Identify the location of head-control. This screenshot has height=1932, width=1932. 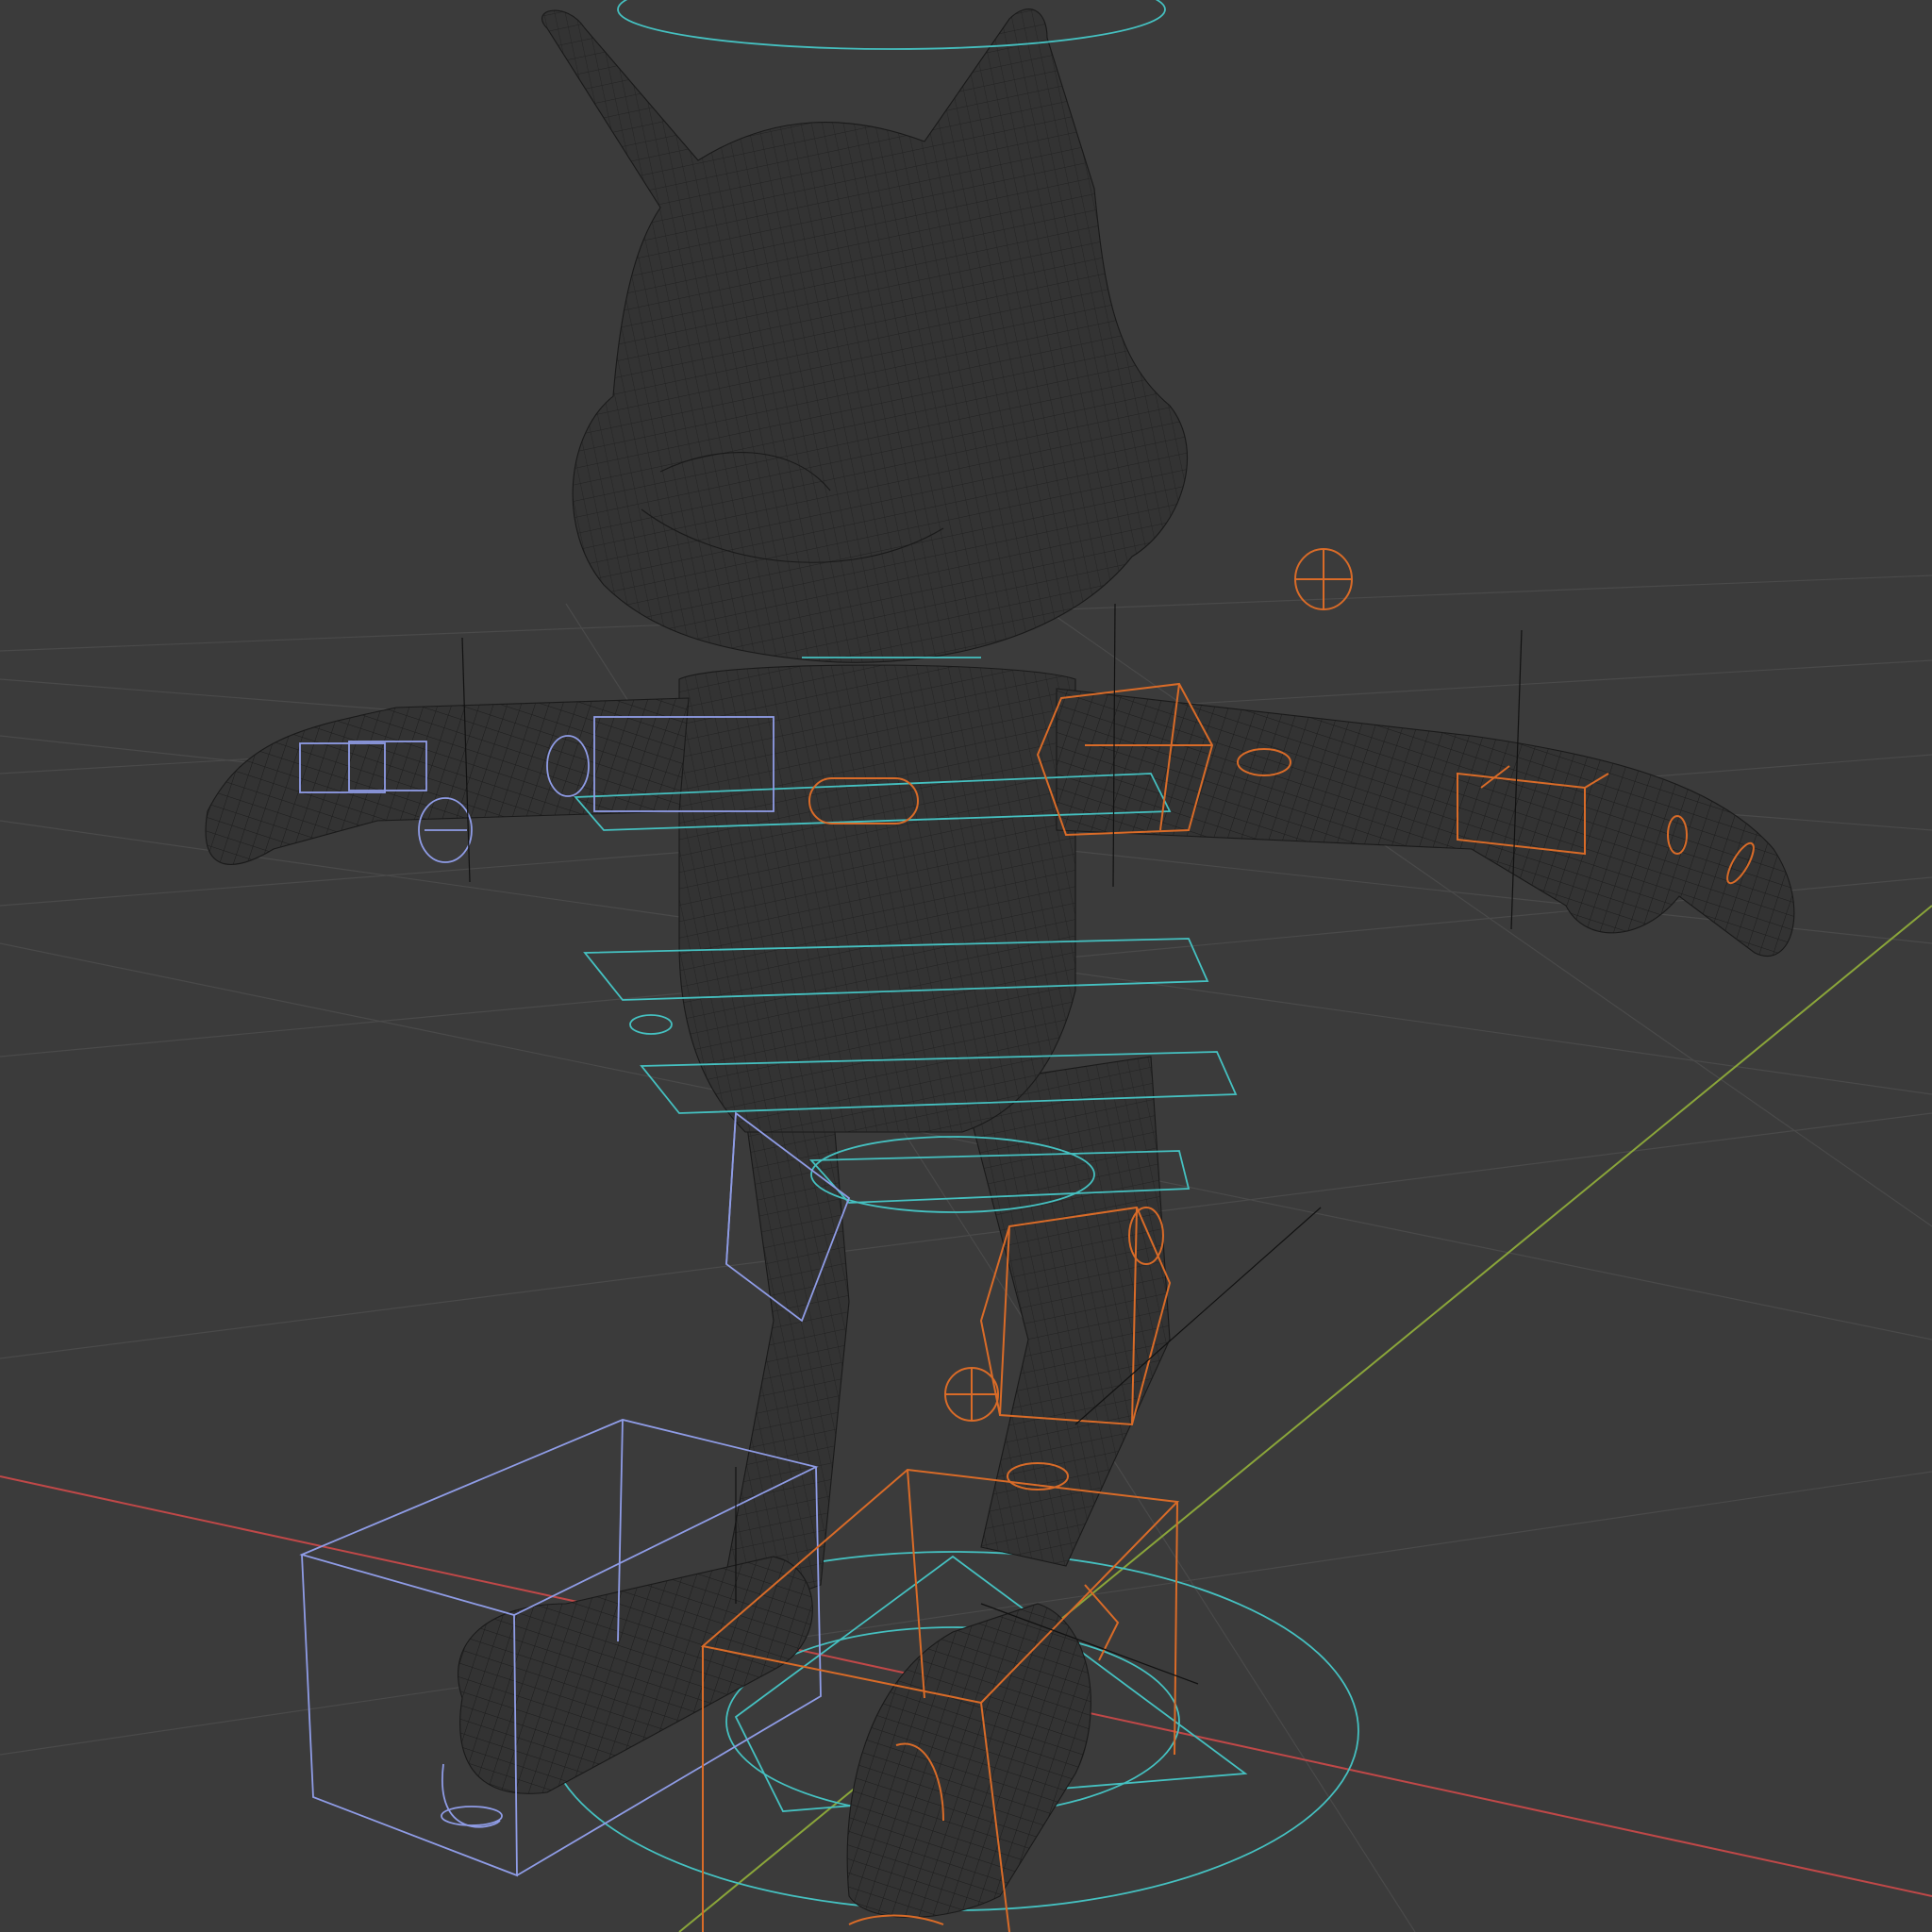
(892, 25).